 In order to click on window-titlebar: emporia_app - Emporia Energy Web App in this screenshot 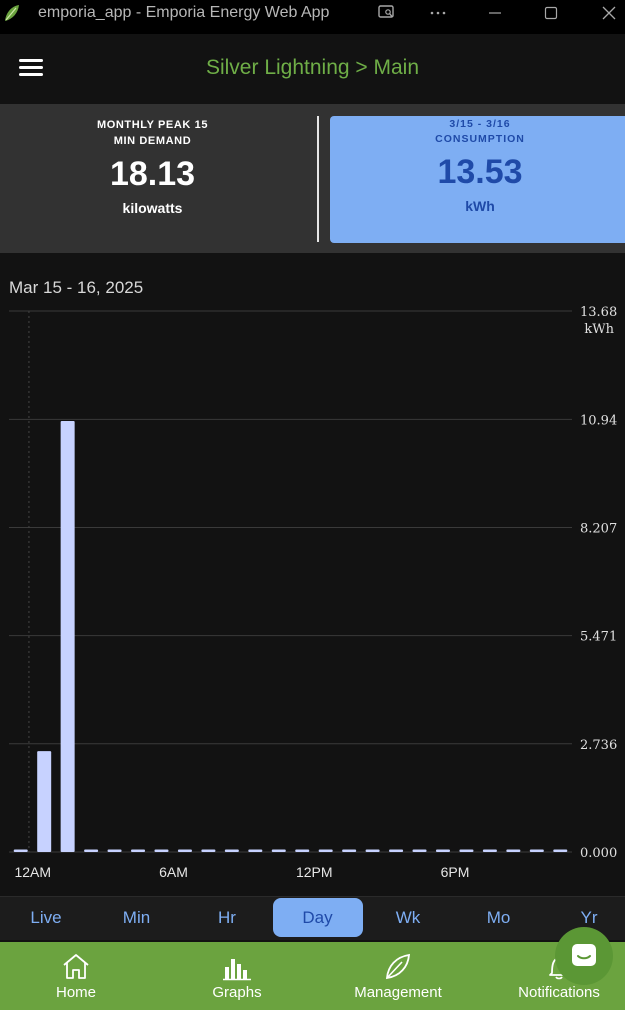, I will do `click(312, 17)`.